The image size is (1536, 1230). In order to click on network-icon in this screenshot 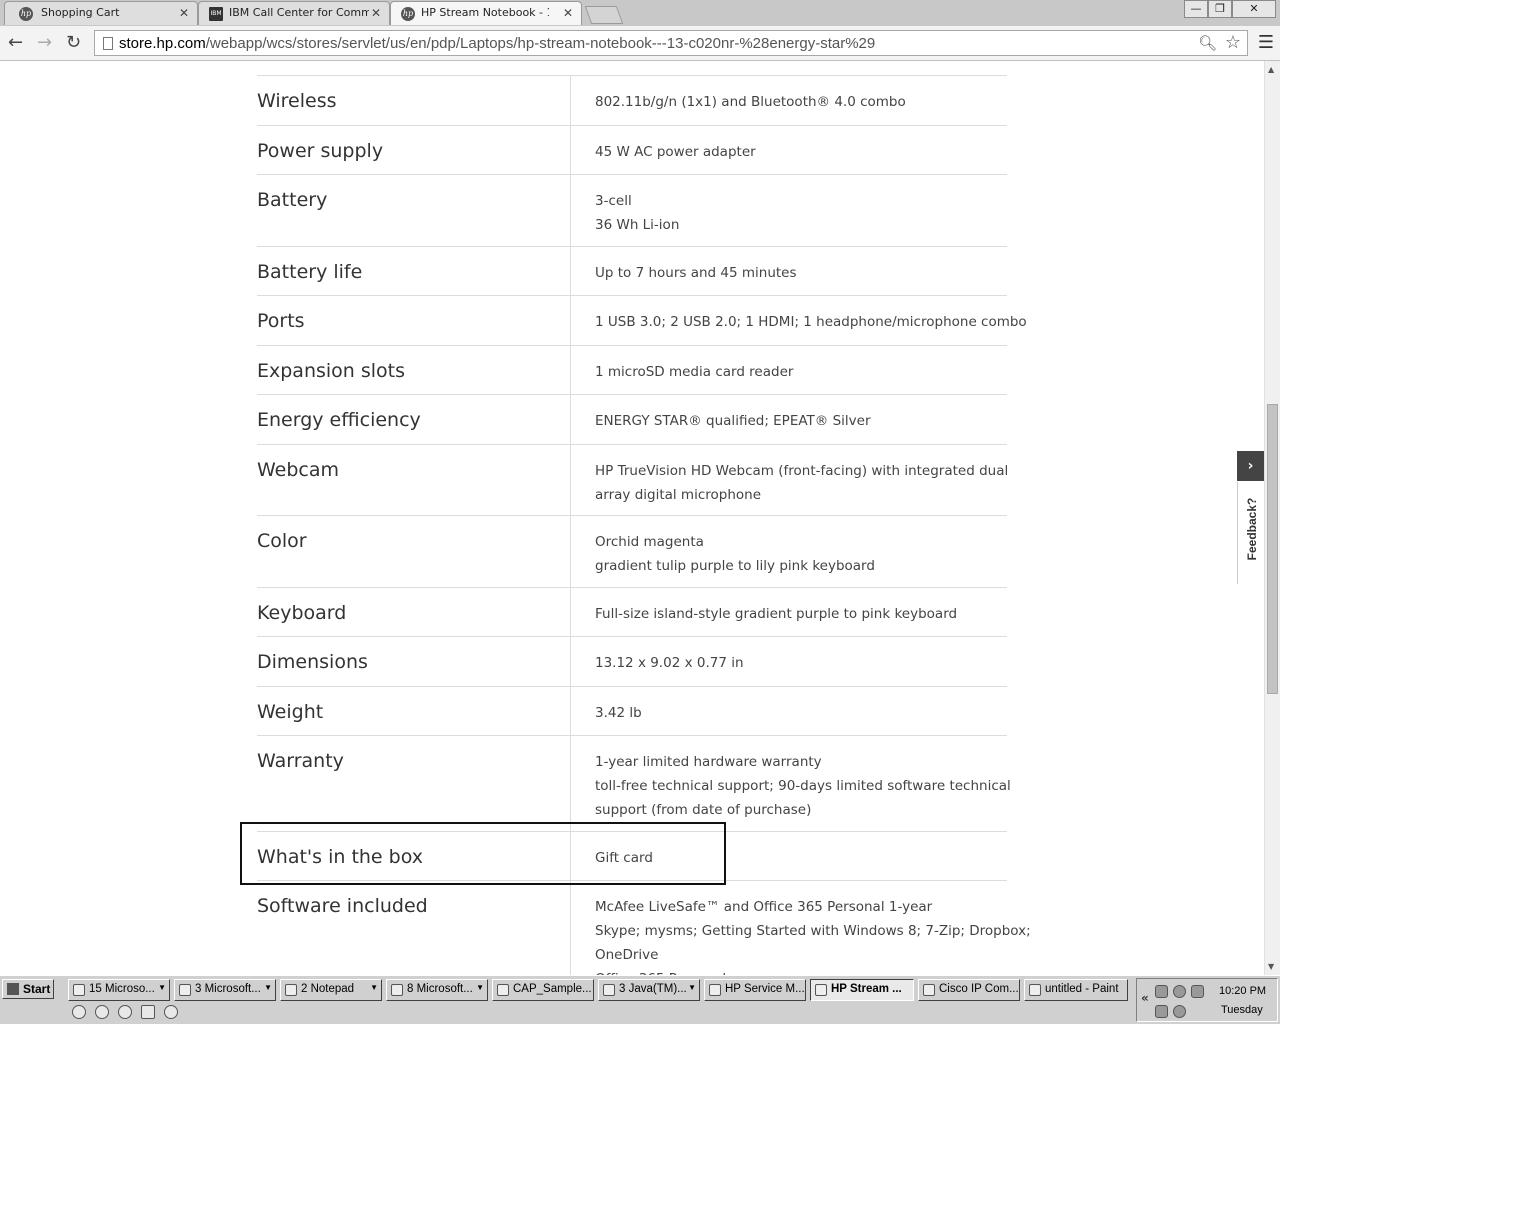, I will do `click(1161, 991)`.